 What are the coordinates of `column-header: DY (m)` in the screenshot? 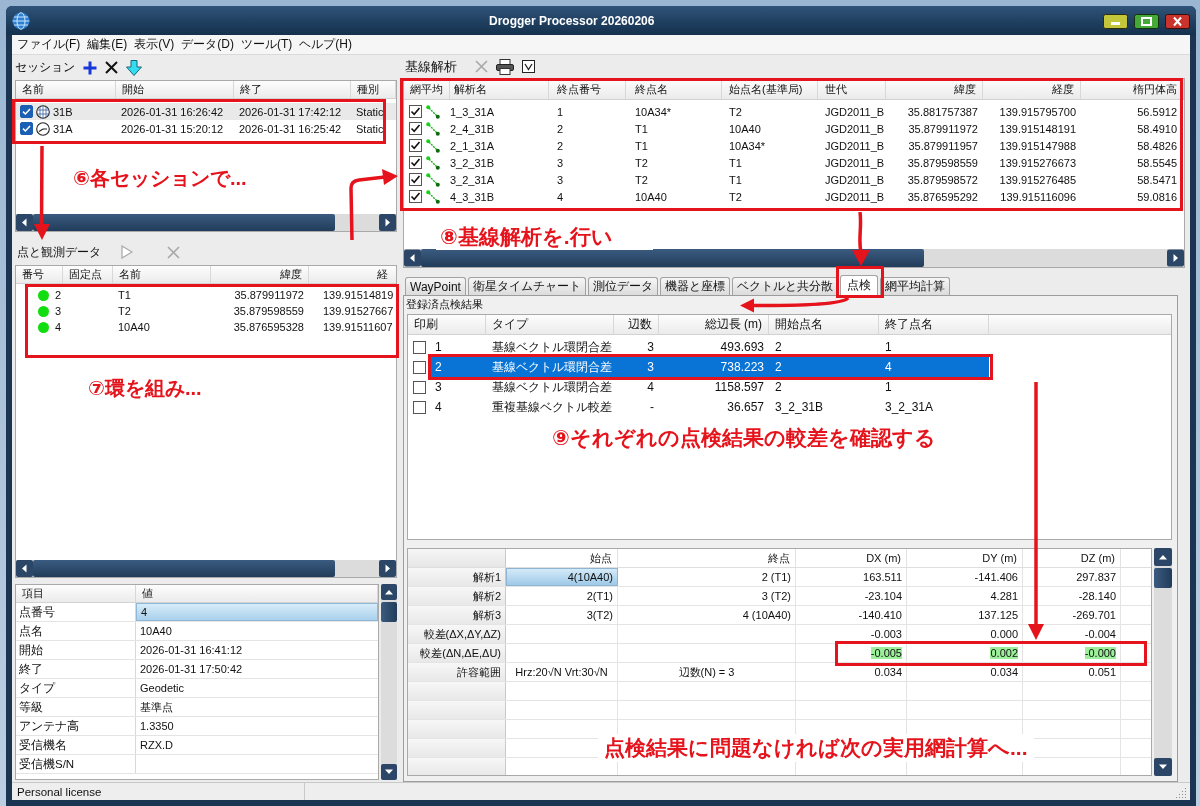 It's located at (965, 558).